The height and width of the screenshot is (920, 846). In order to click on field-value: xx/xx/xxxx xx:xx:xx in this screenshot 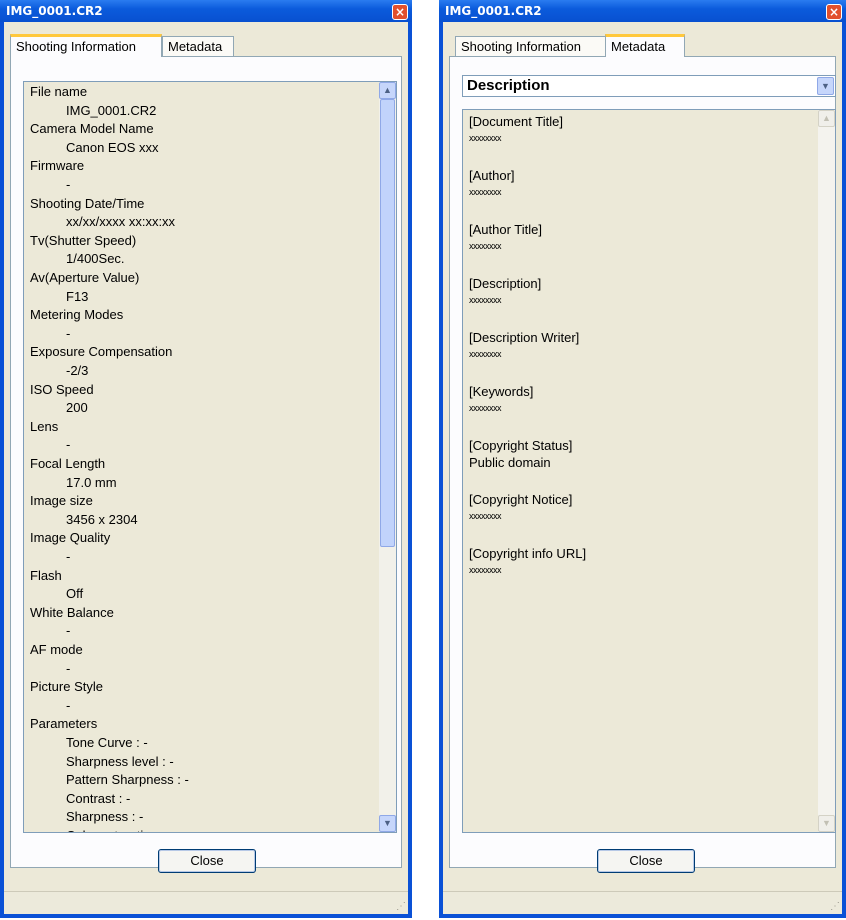, I will do `click(121, 222)`.